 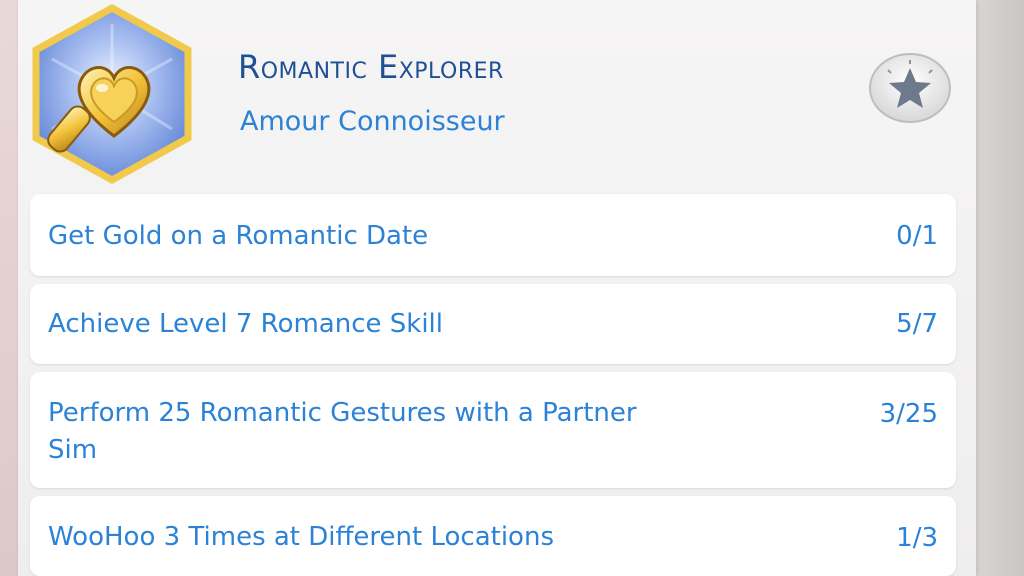 What do you see at coordinates (999, 288) in the screenshot?
I see `background-right` at bounding box center [999, 288].